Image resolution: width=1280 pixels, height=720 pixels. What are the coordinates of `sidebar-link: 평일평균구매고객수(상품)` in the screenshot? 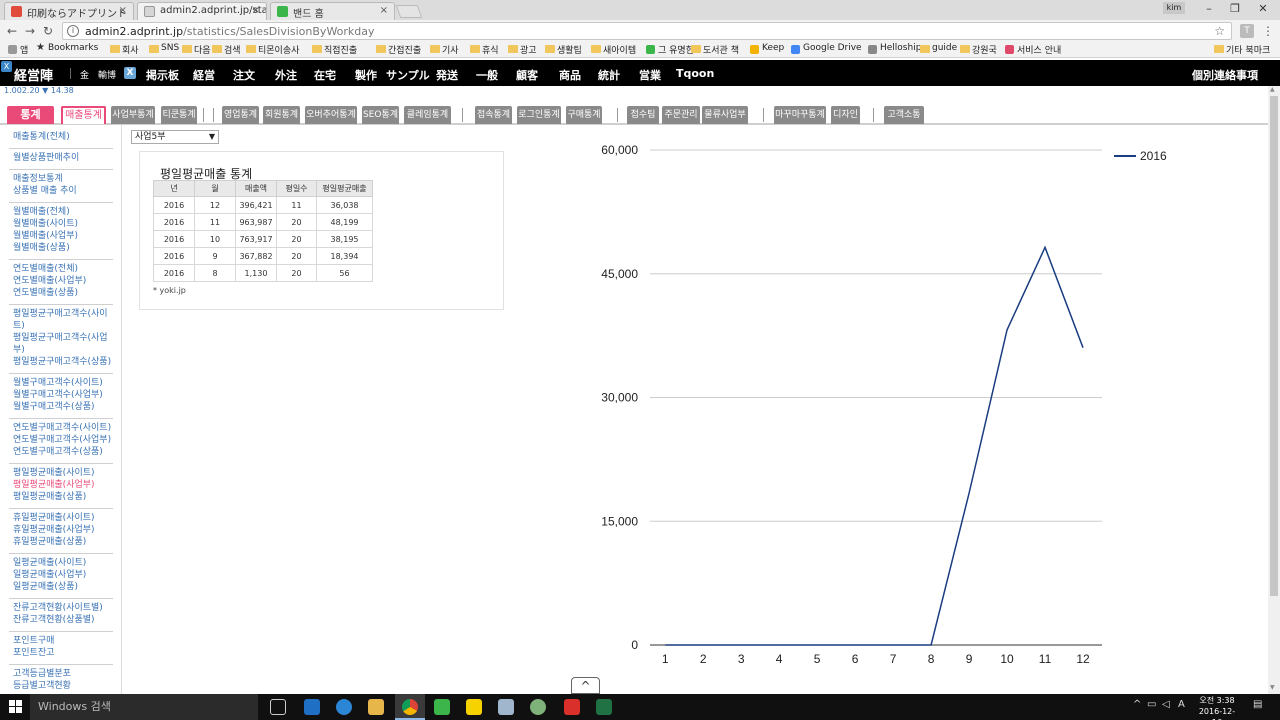 It's located at (63, 362).